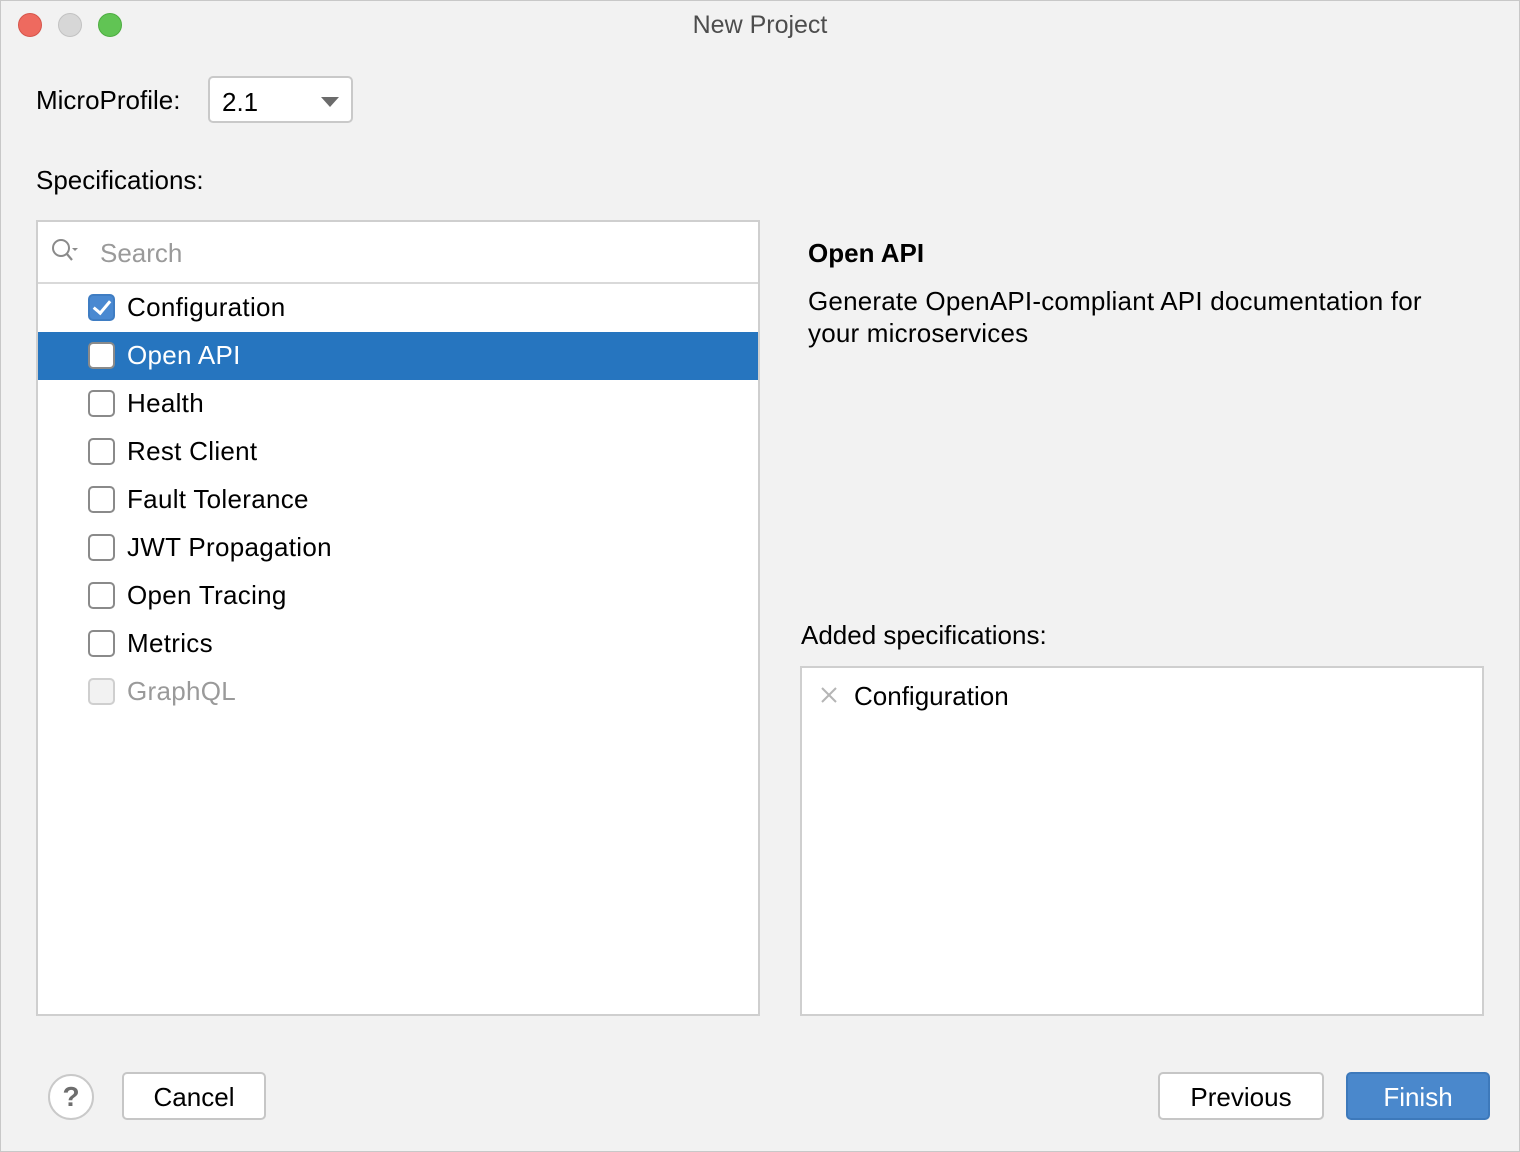 The width and height of the screenshot is (1520, 1152). I want to click on added-specifications-panel: Configuration, so click(1142, 841).